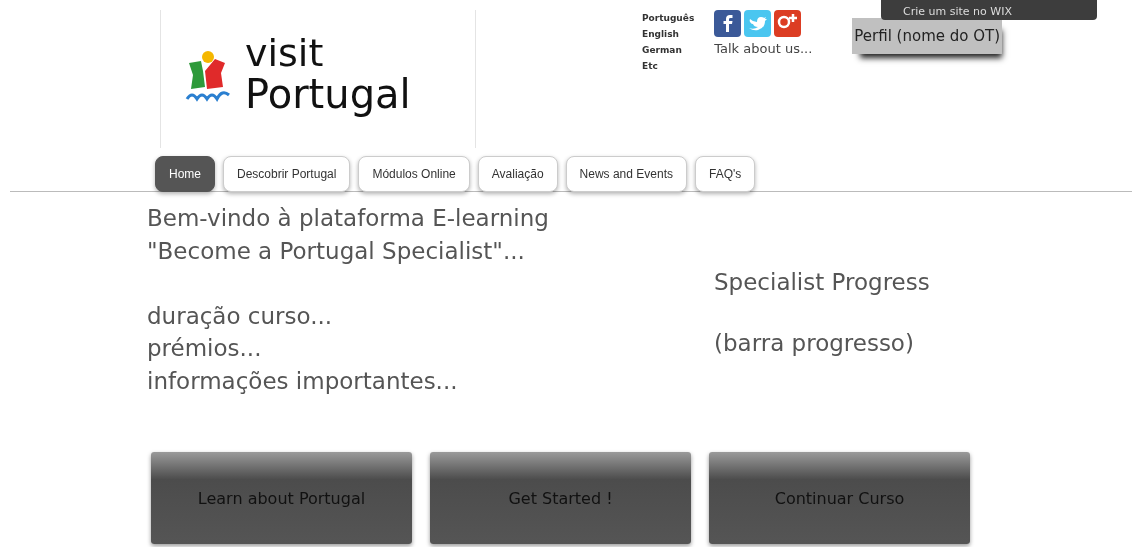 The image size is (1132, 547). What do you see at coordinates (927, 36) in the screenshot?
I see `profile-button: Perfil (nome do OT)` at bounding box center [927, 36].